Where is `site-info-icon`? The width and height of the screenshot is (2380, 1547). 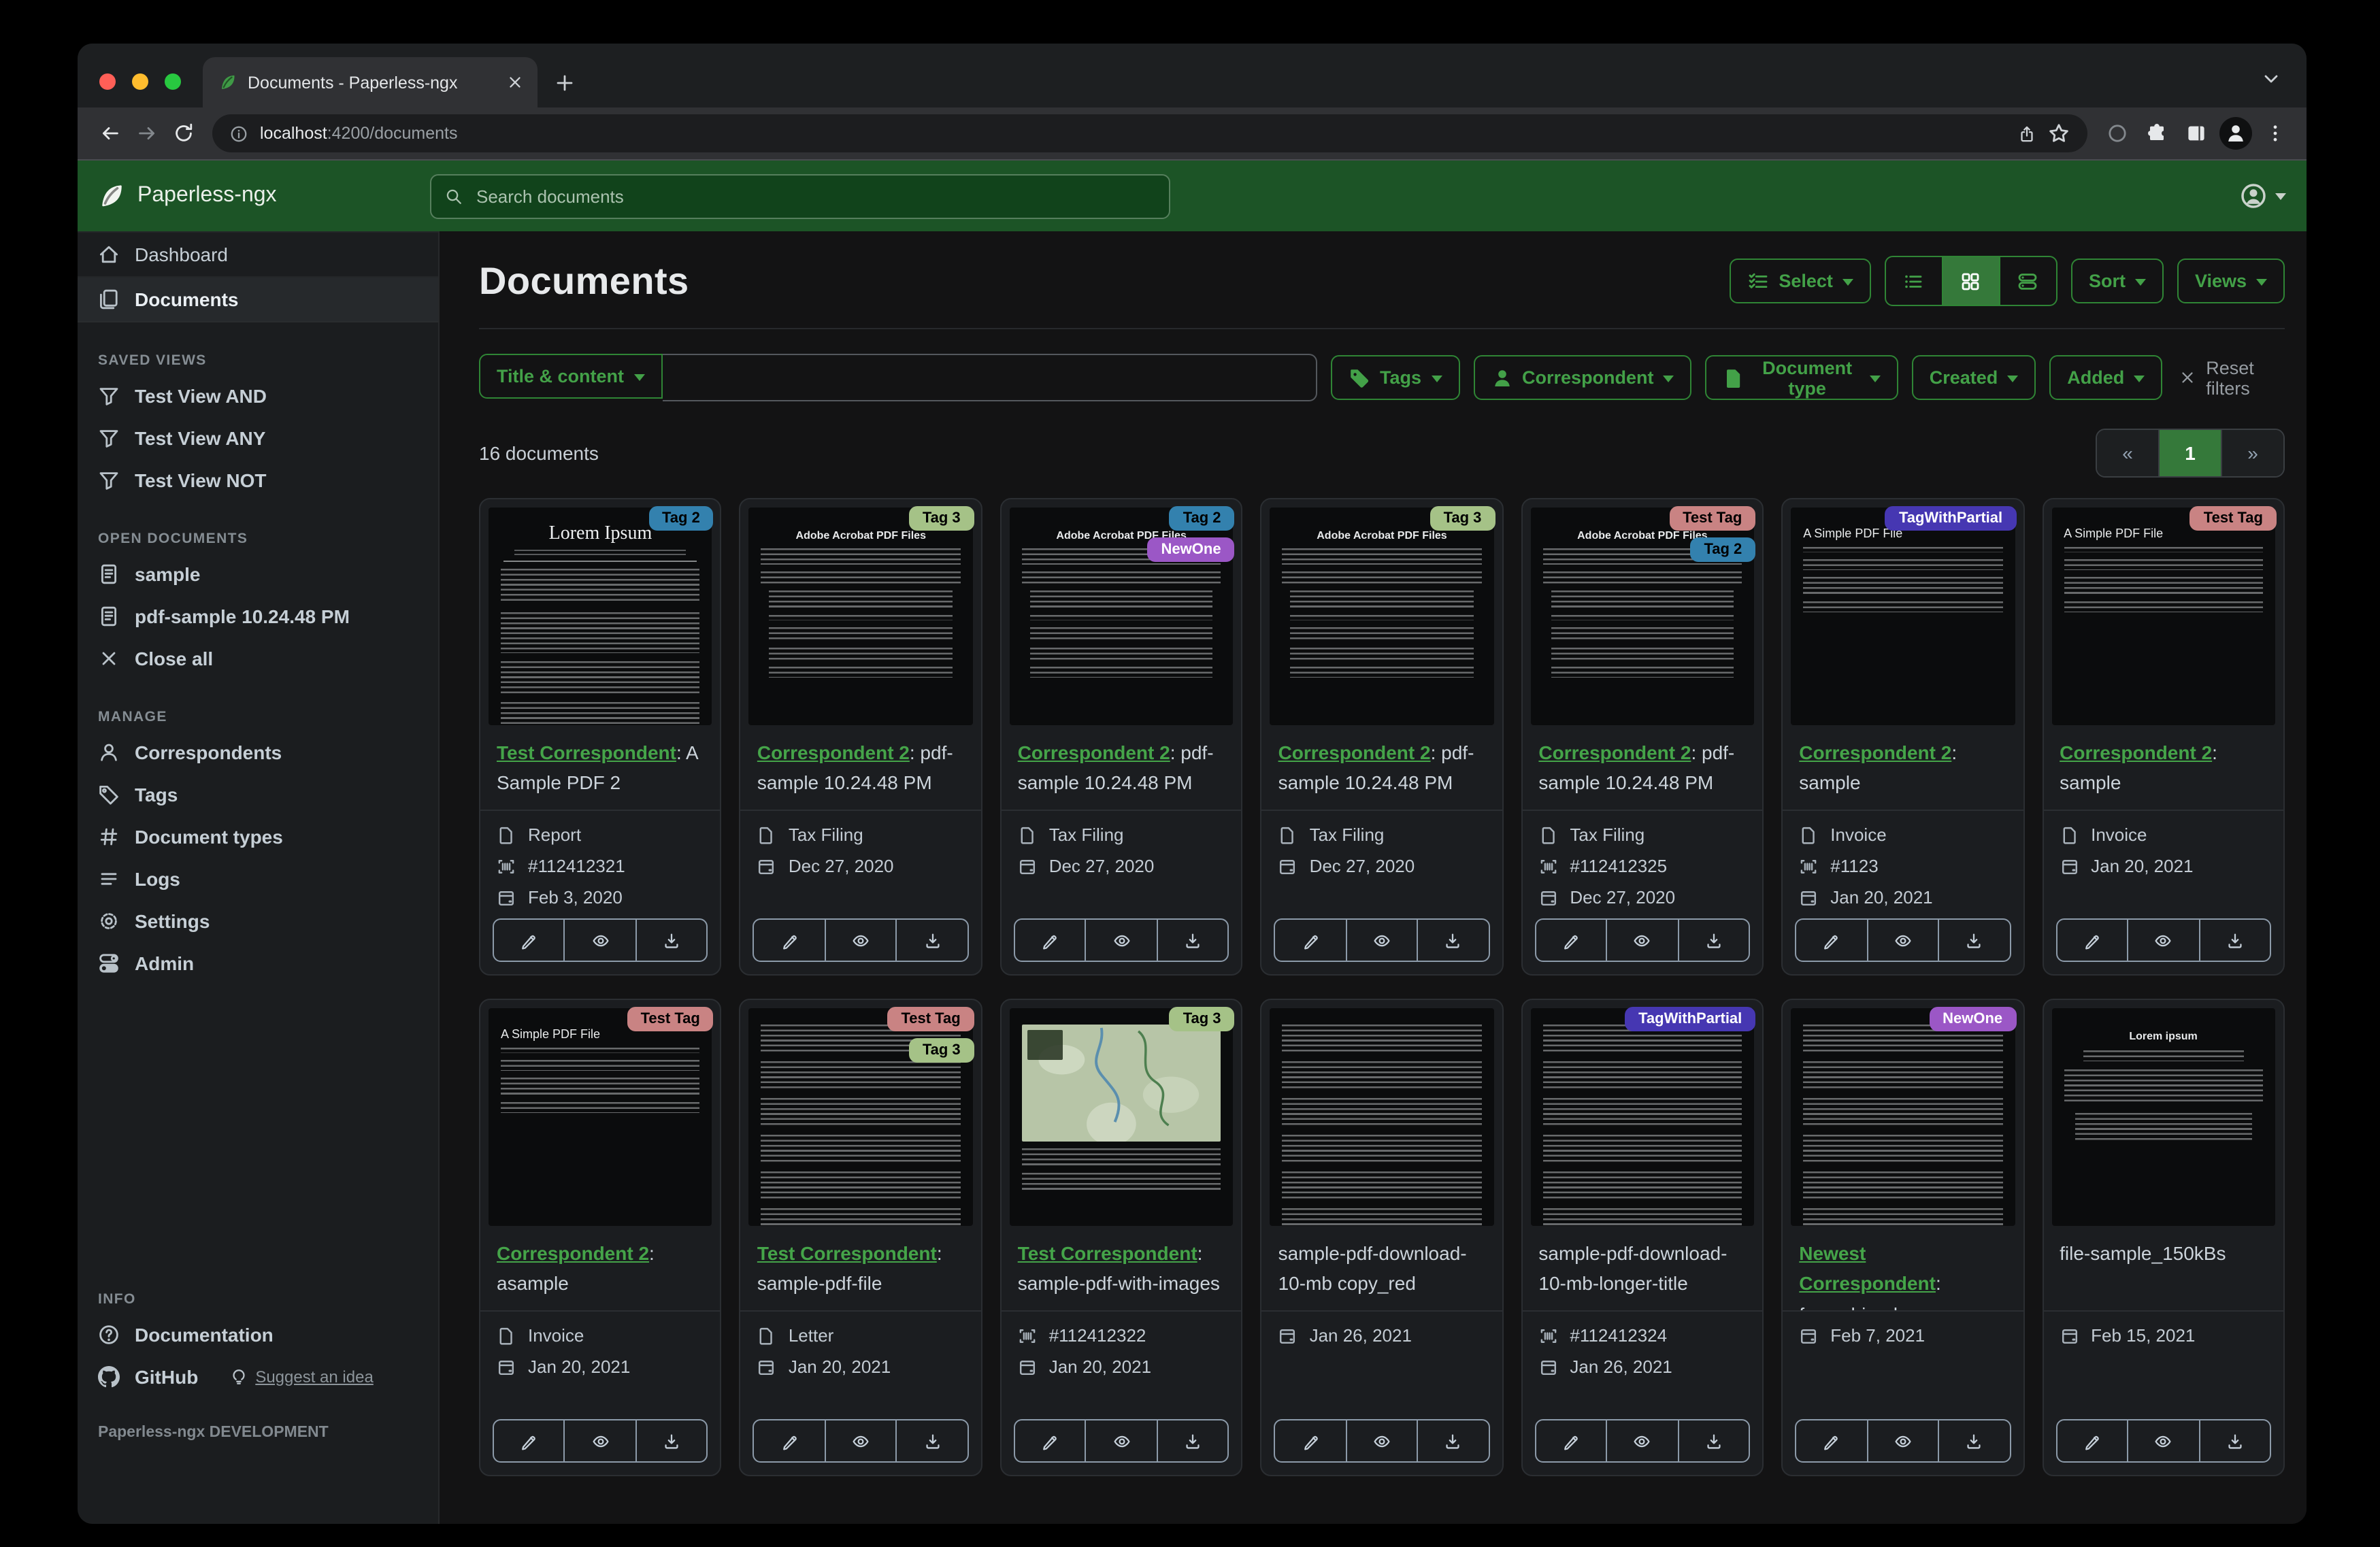
site-info-icon is located at coordinates (239, 133).